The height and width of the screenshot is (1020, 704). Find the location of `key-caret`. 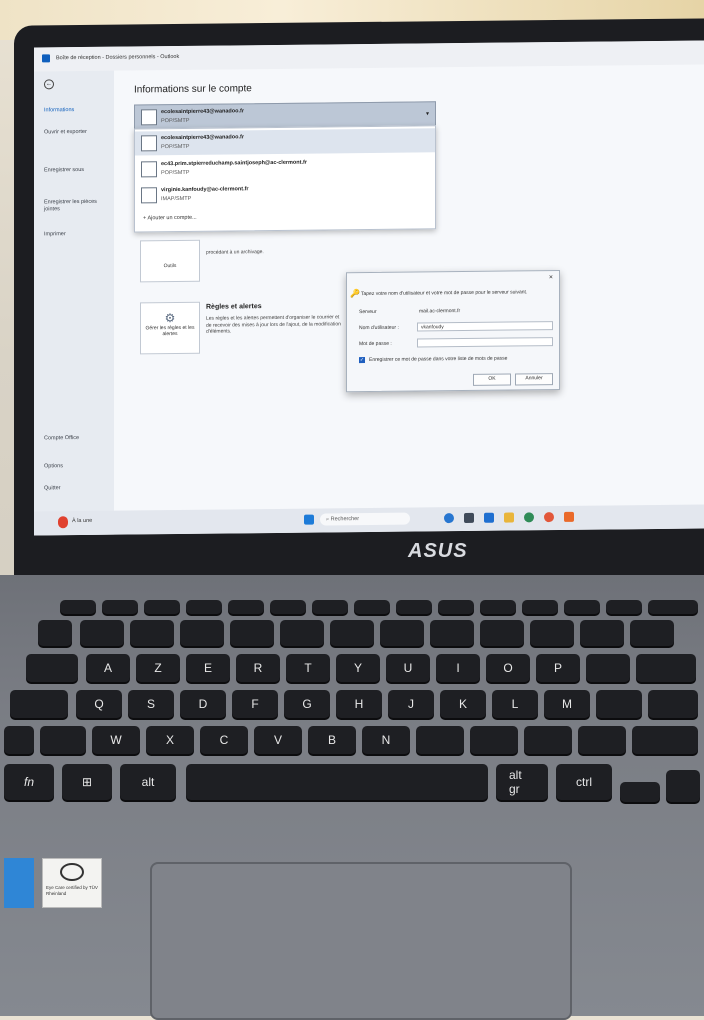

key-caret is located at coordinates (608, 668).